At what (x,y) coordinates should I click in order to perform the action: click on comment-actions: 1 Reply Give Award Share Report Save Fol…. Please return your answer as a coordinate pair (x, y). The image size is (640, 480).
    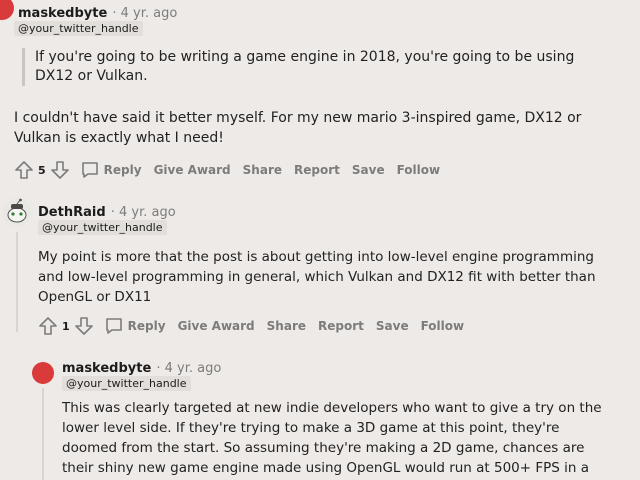
    Looking at the image, I should click on (257, 326).